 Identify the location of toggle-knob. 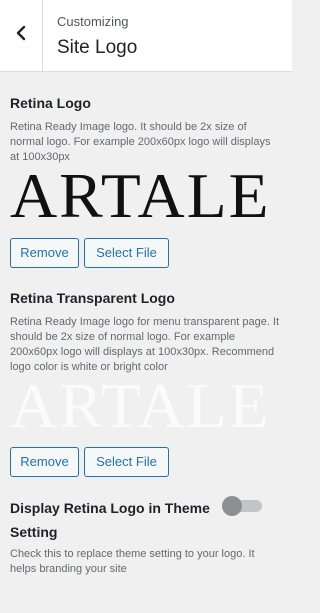
(232, 506).